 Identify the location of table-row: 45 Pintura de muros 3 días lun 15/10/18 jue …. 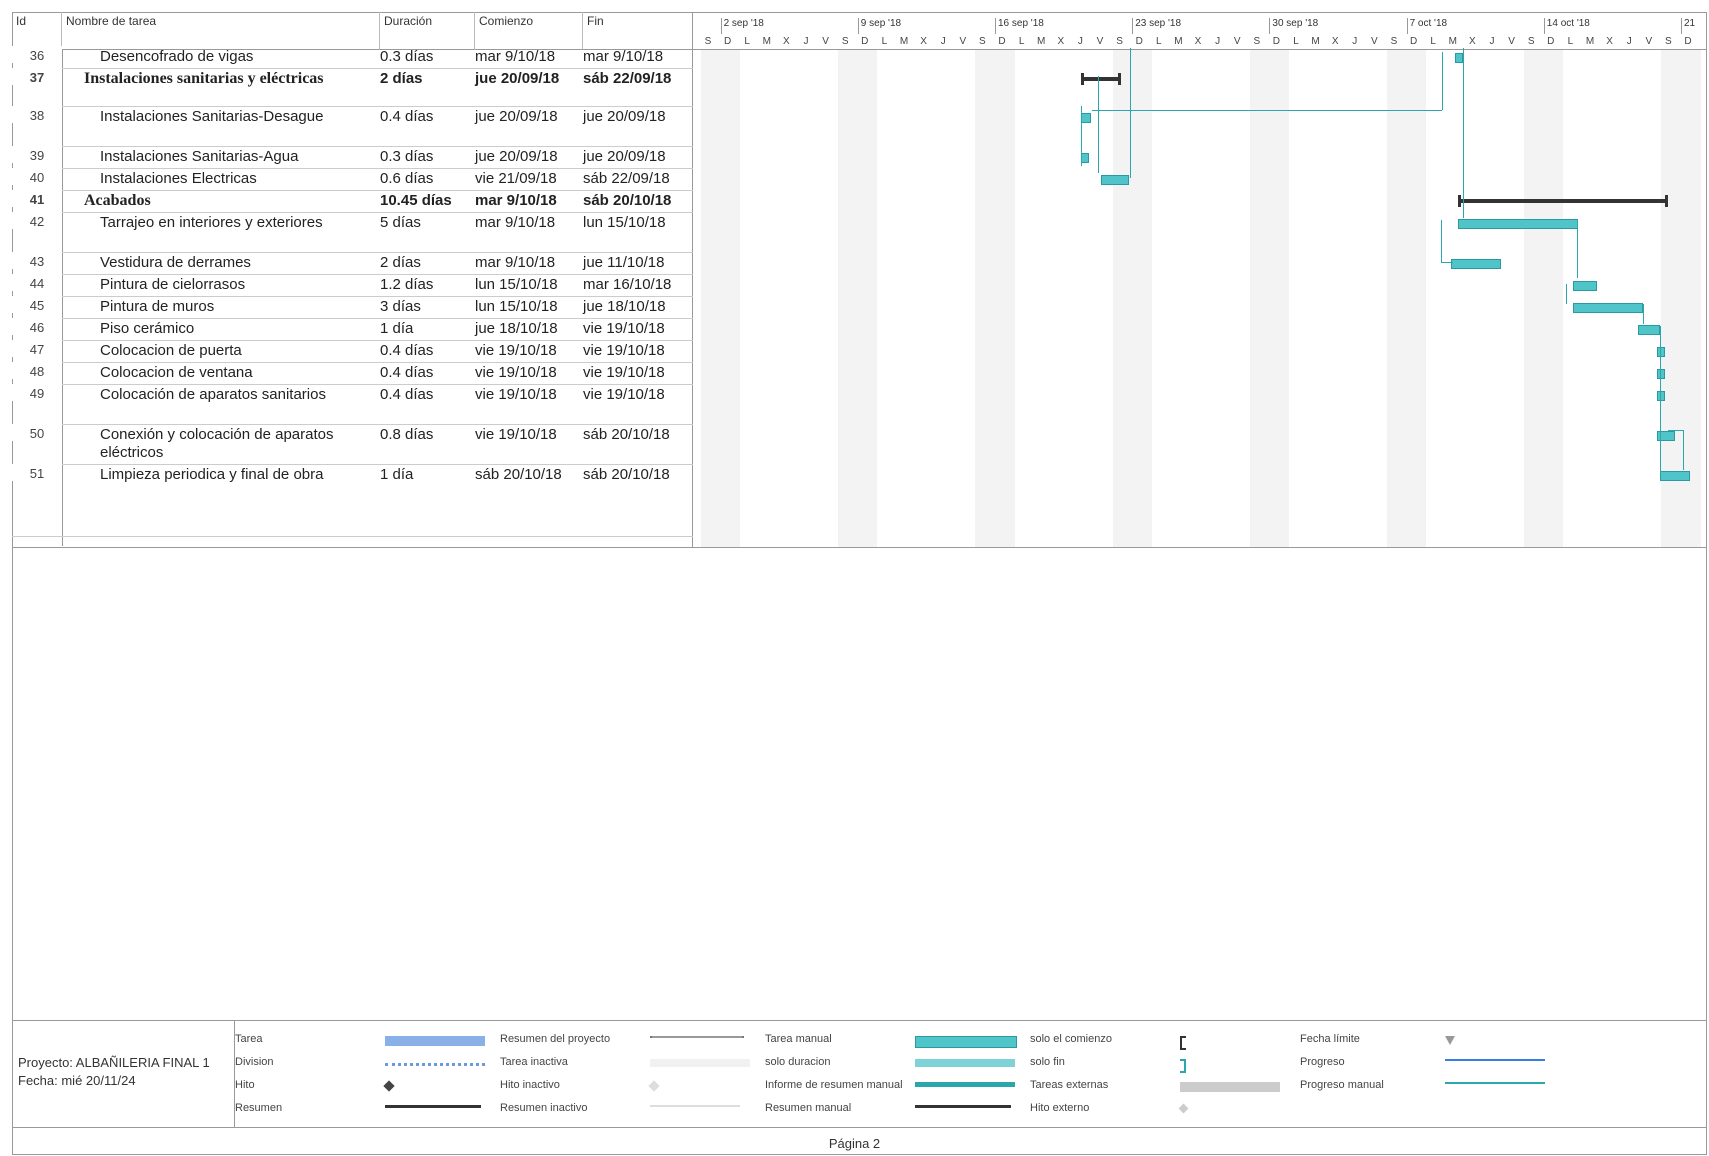
(352, 307).